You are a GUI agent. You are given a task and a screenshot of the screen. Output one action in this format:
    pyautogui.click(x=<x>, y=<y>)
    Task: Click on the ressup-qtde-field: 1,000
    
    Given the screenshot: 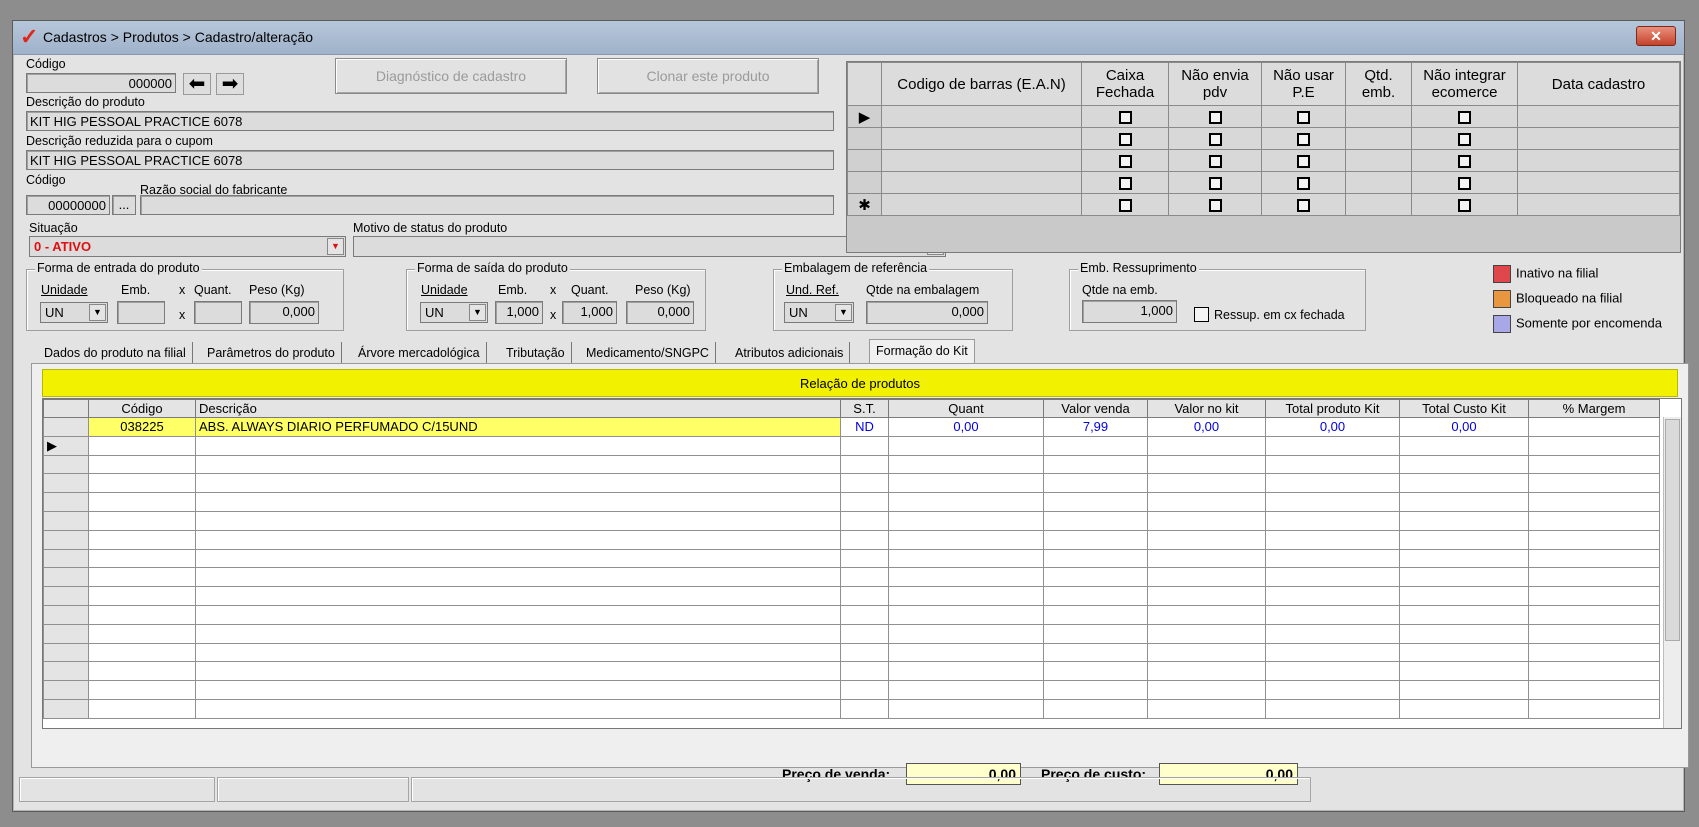 What is the action you would take?
    pyautogui.click(x=1129, y=311)
    